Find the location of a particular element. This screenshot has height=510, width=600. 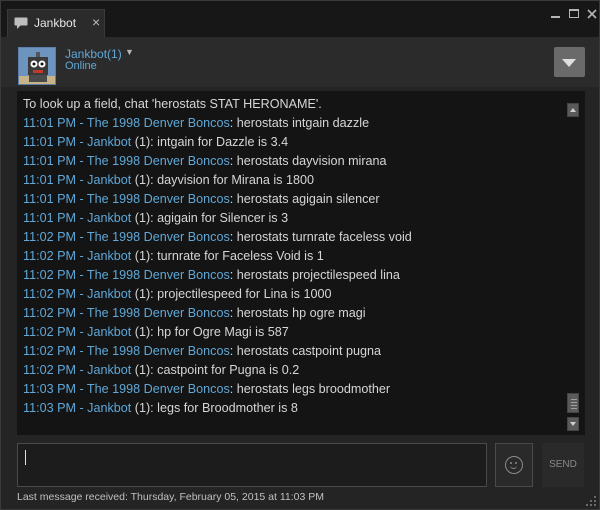

scroll-down-button is located at coordinates (573, 424).